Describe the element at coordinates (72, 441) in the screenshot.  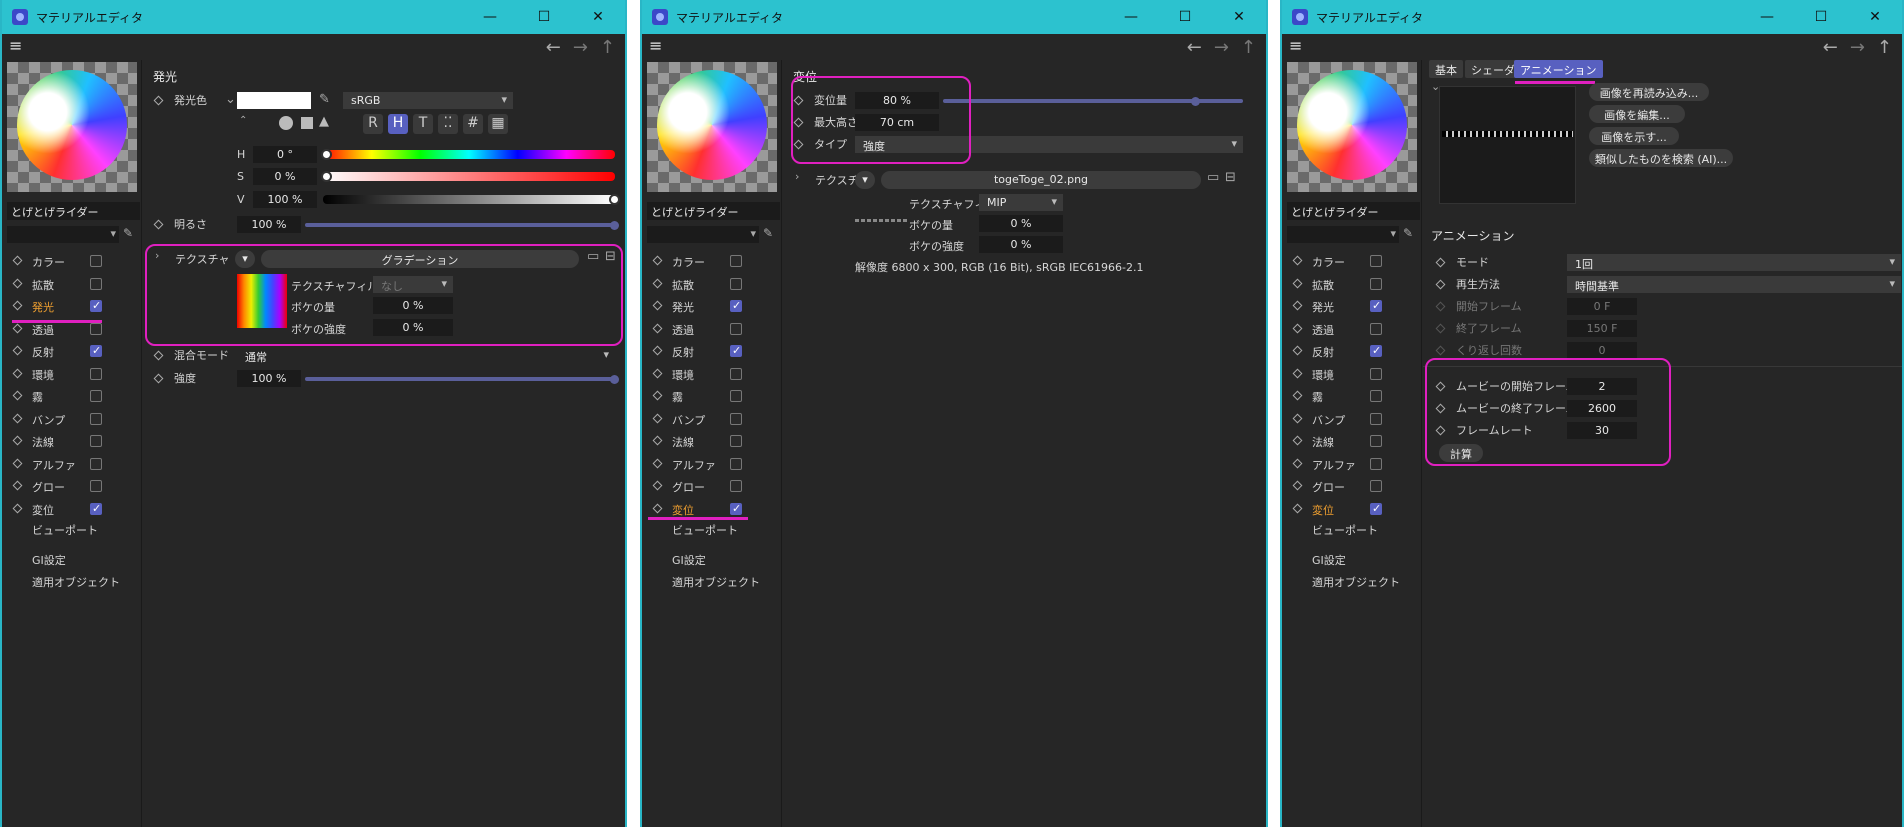
I see `channel-normal: 法線` at that location.